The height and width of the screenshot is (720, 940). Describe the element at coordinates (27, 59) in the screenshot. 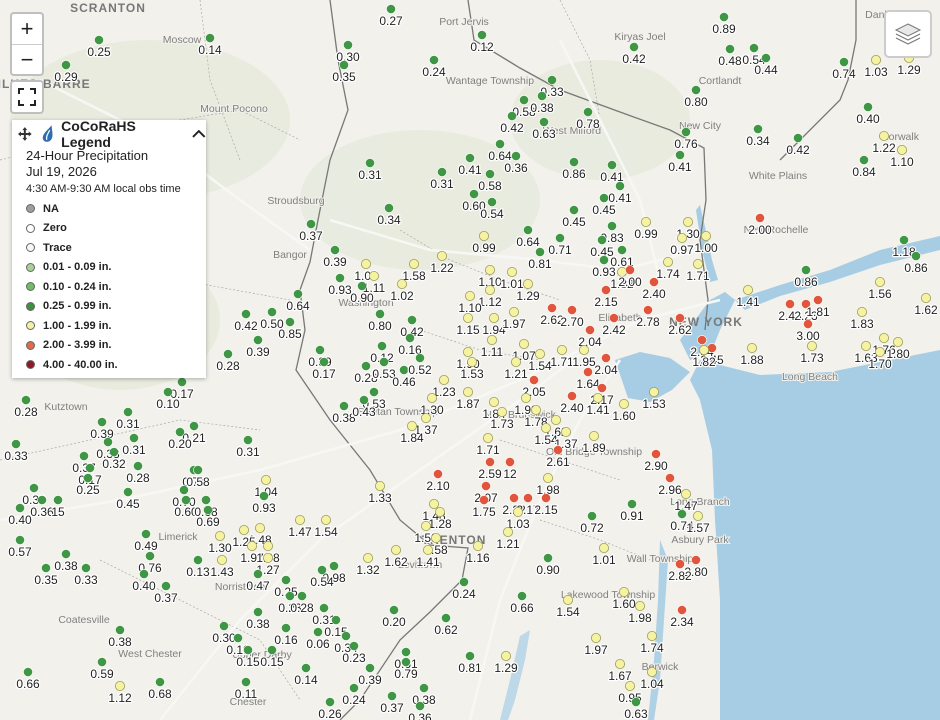

I see `zoom-out-button: −` at that location.